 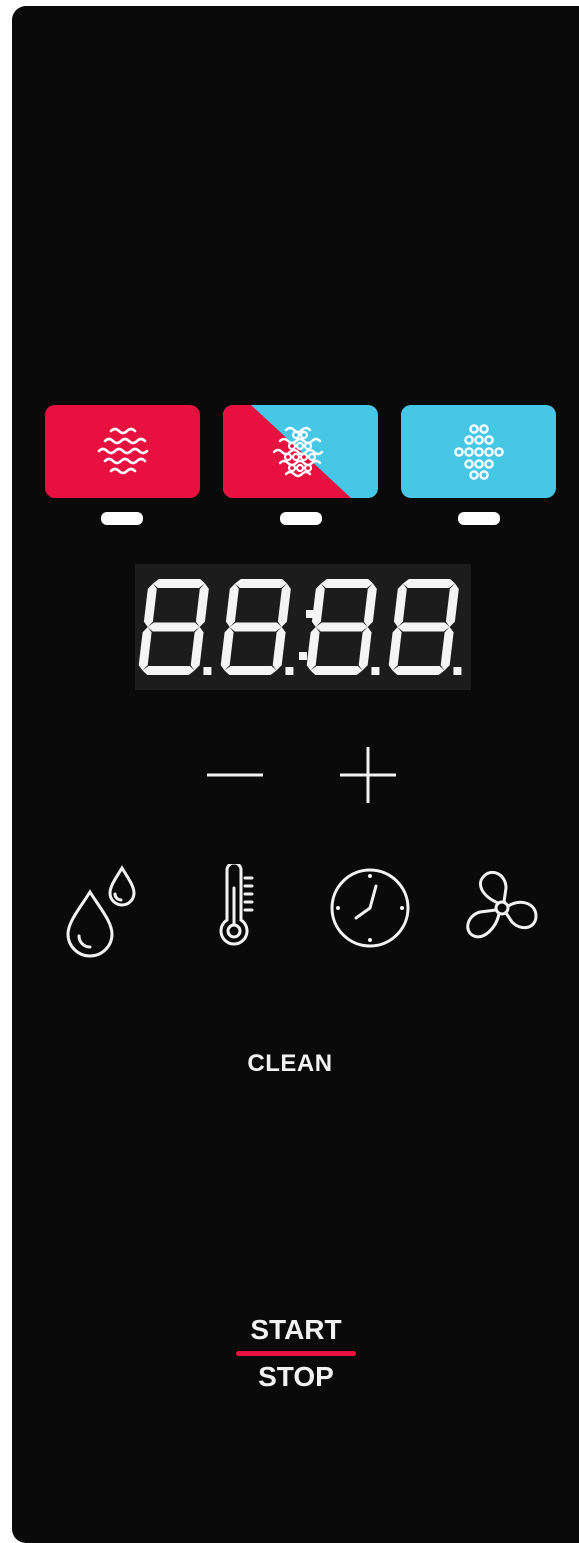 I want to click on minus-icon, so click(x=235, y=775).